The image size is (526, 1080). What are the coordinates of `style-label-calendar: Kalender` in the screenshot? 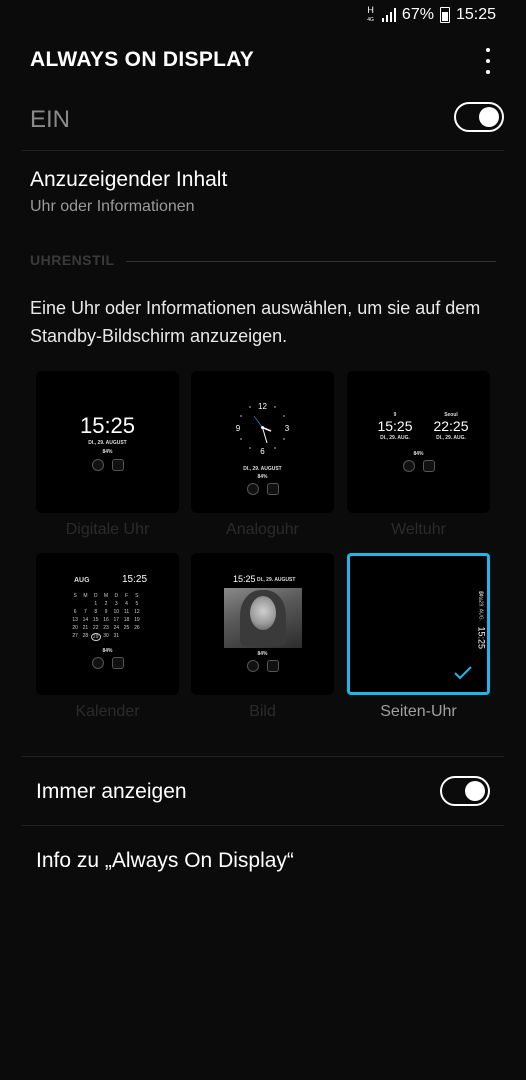 It's located at (107, 711).